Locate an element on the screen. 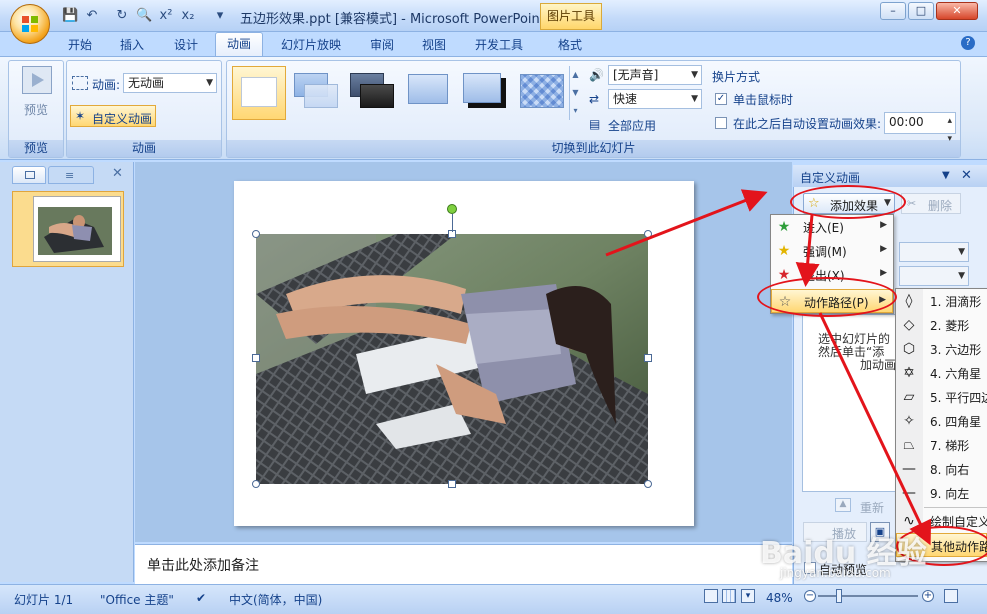 The width and height of the screenshot is (987, 614). zoom-level: 48% is located at coordinates (779, 598).